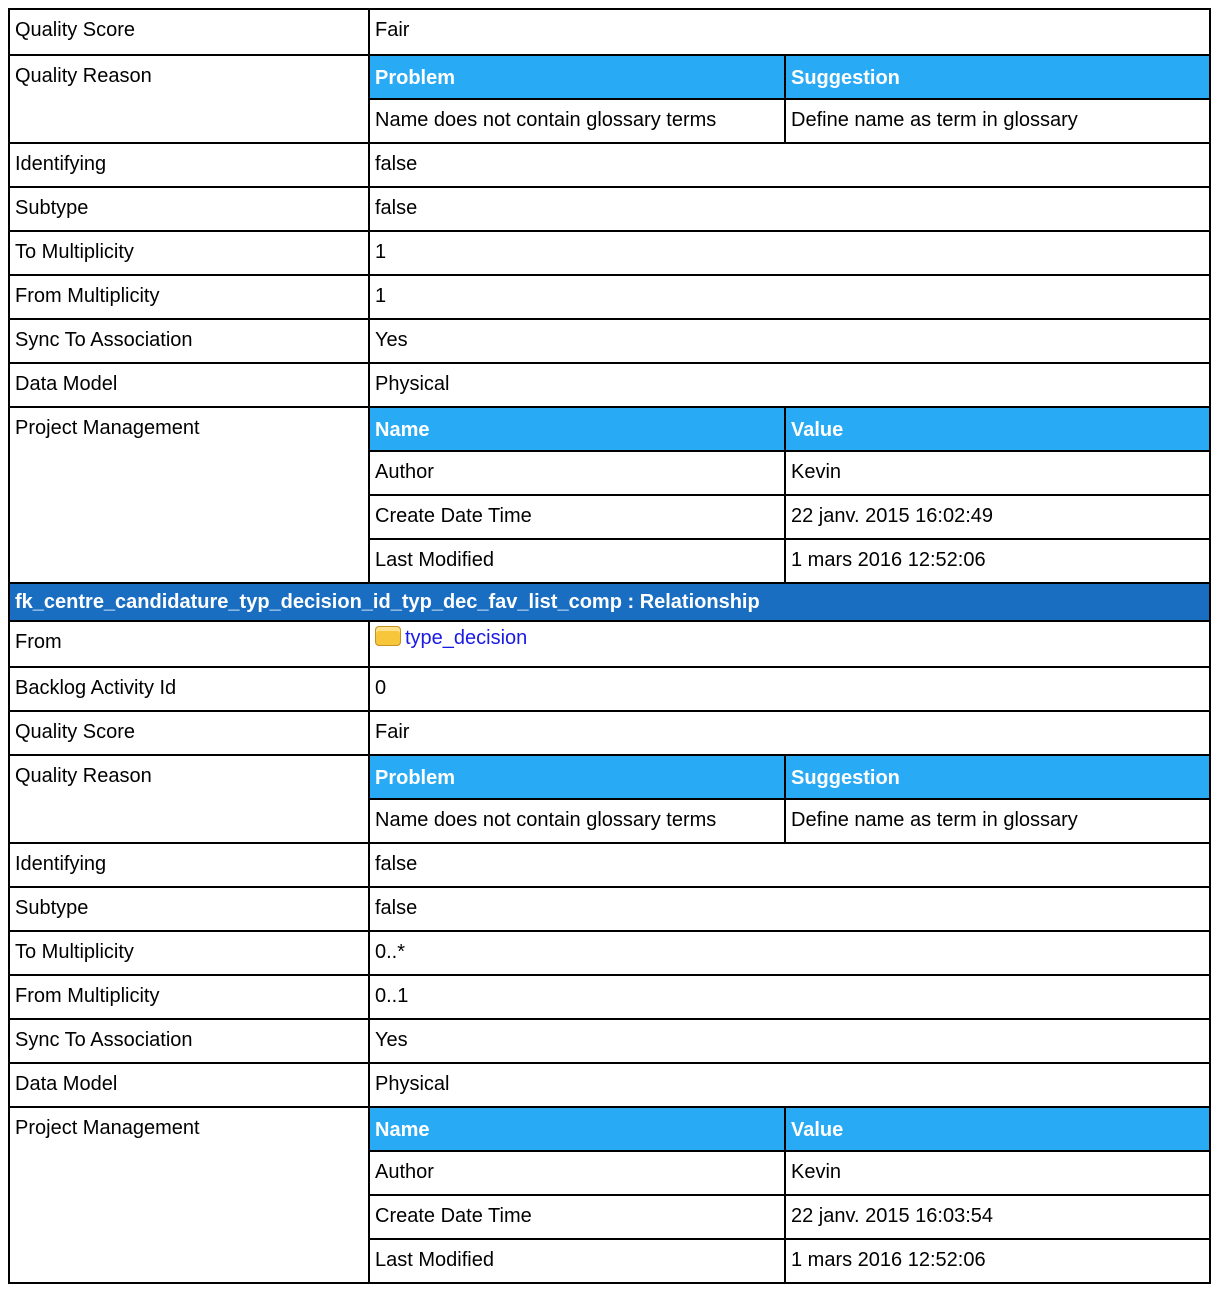  I want to click on from-label: From, so click(38, 642).